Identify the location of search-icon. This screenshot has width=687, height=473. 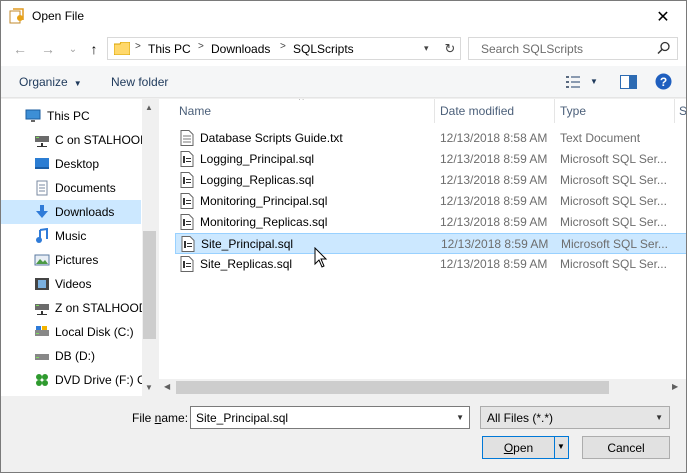
(664, 48).